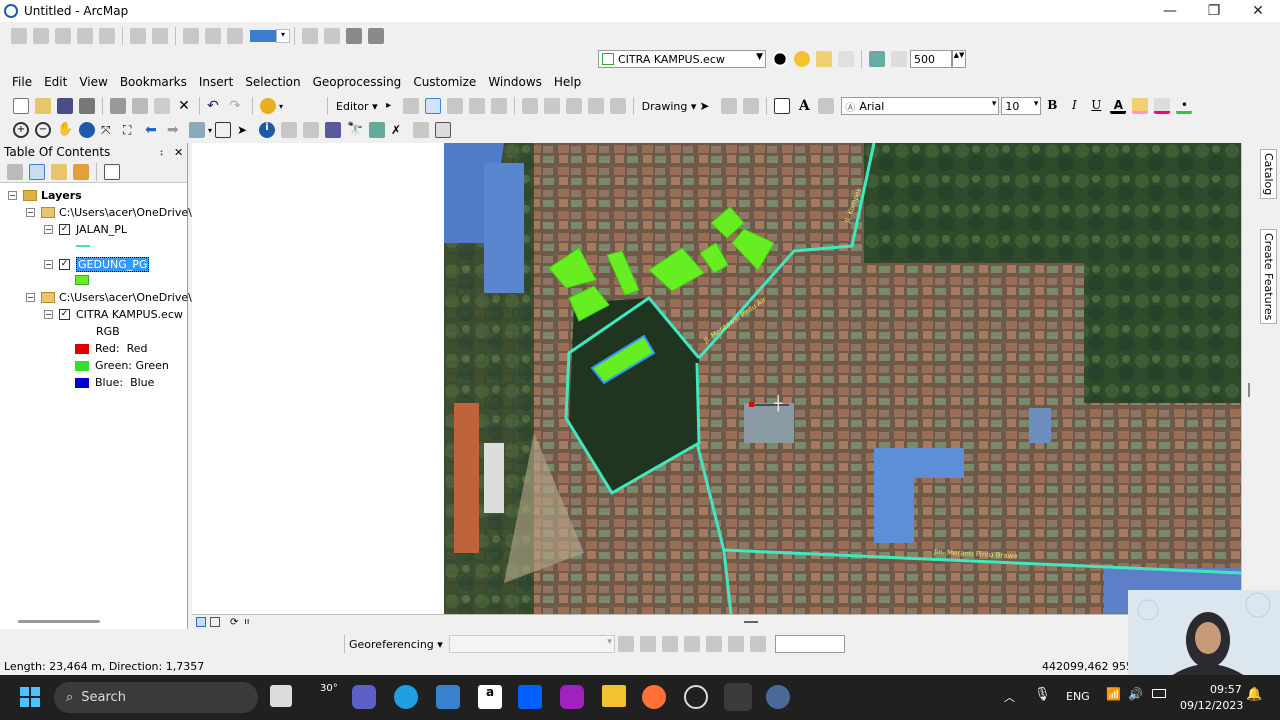  I want to click on html-popup-icon, so click(311, 130).